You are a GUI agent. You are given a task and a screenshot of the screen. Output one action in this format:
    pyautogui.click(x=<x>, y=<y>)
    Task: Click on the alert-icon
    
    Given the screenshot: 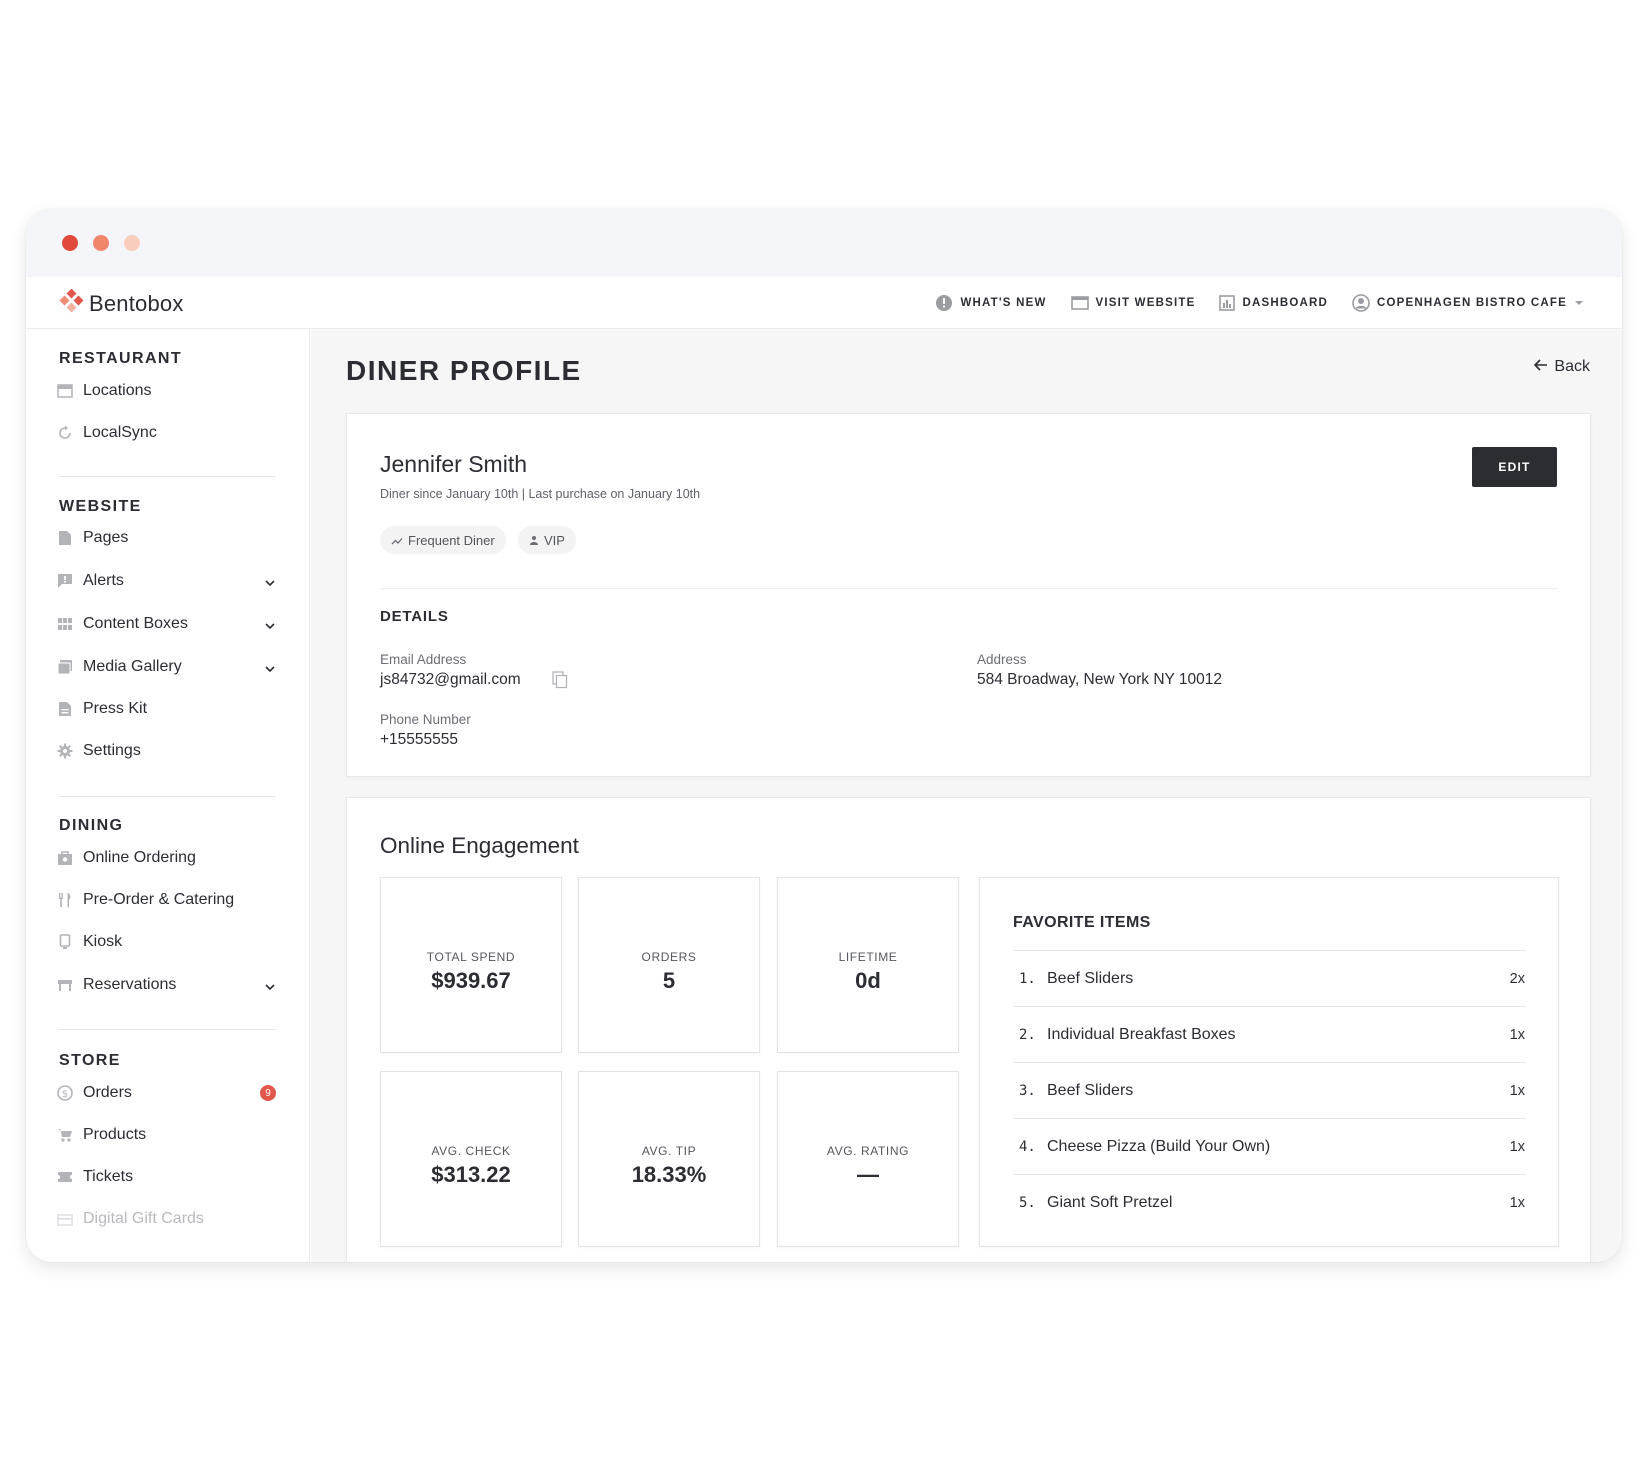 What is the action you would take?
    pyautogui.click(x=65, y=581)
    